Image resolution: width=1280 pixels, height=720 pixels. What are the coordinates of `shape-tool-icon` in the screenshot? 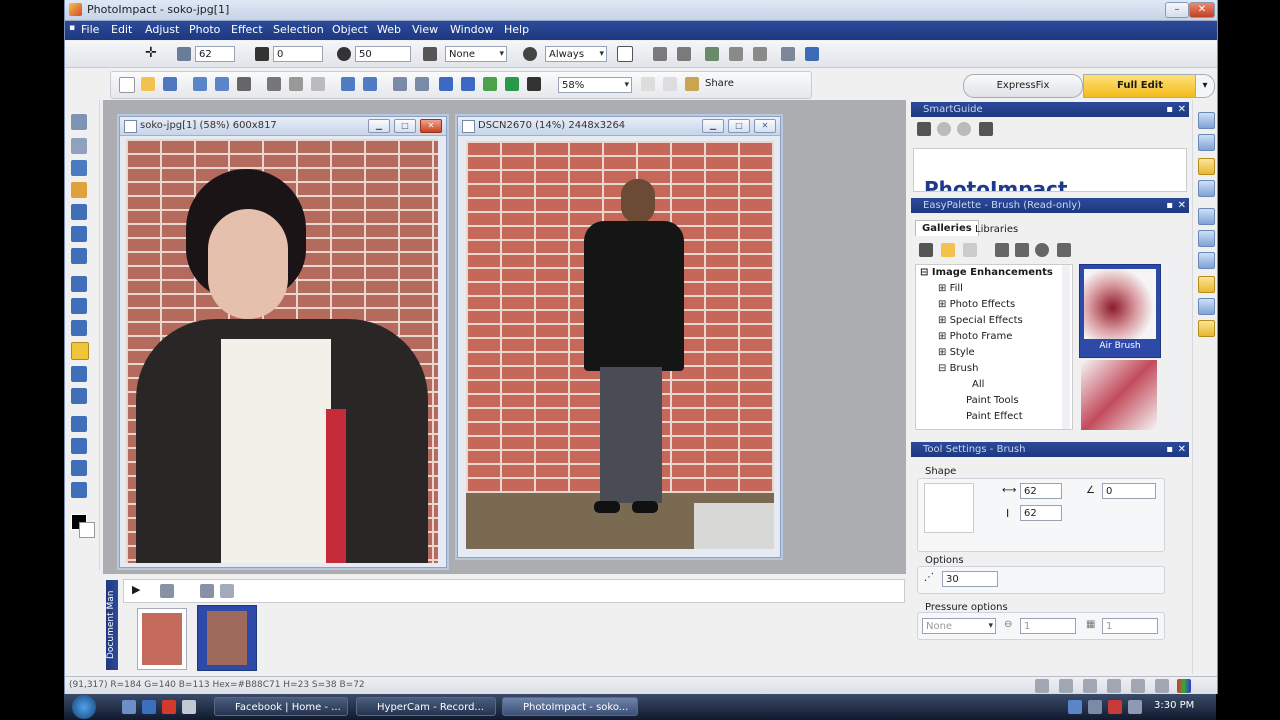 It's located at (79, 490).